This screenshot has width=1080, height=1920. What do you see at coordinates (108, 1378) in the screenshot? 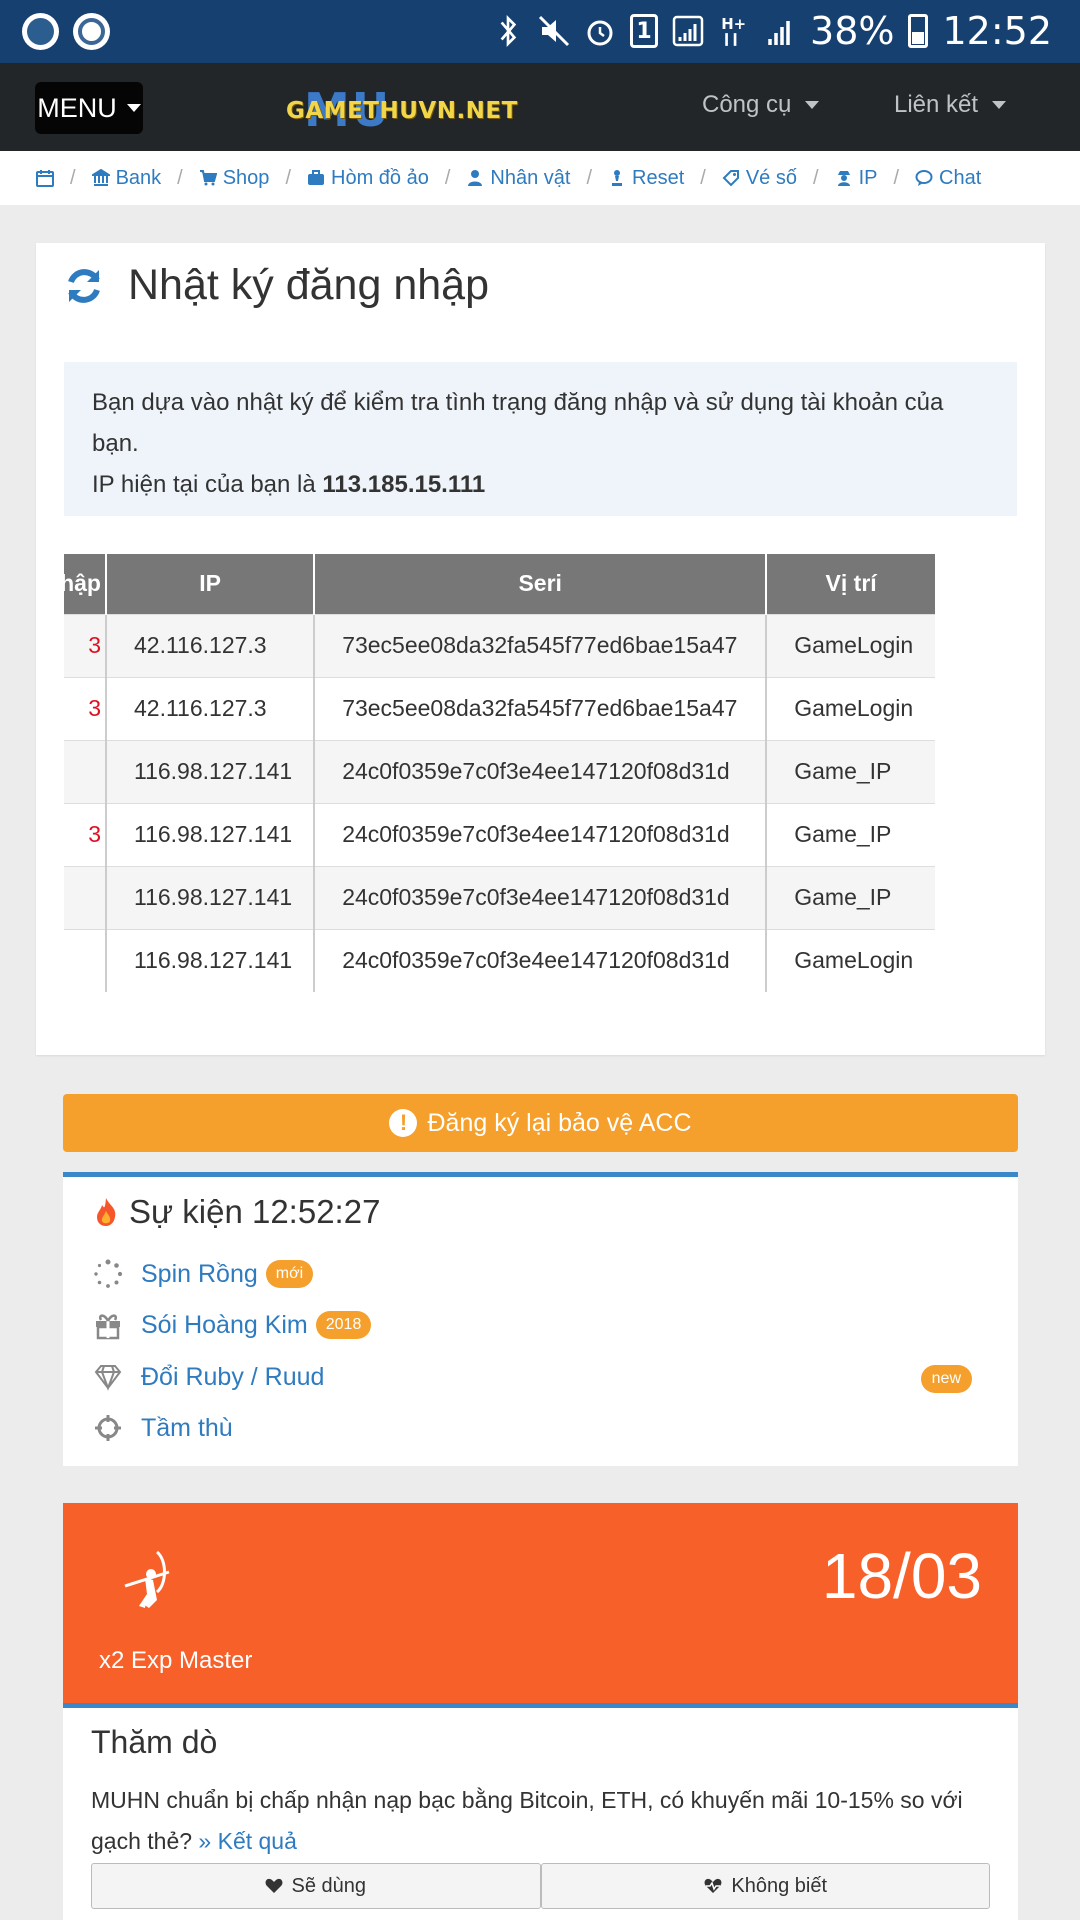
I see `diamond-icon` at bounding box center [108, 1378].